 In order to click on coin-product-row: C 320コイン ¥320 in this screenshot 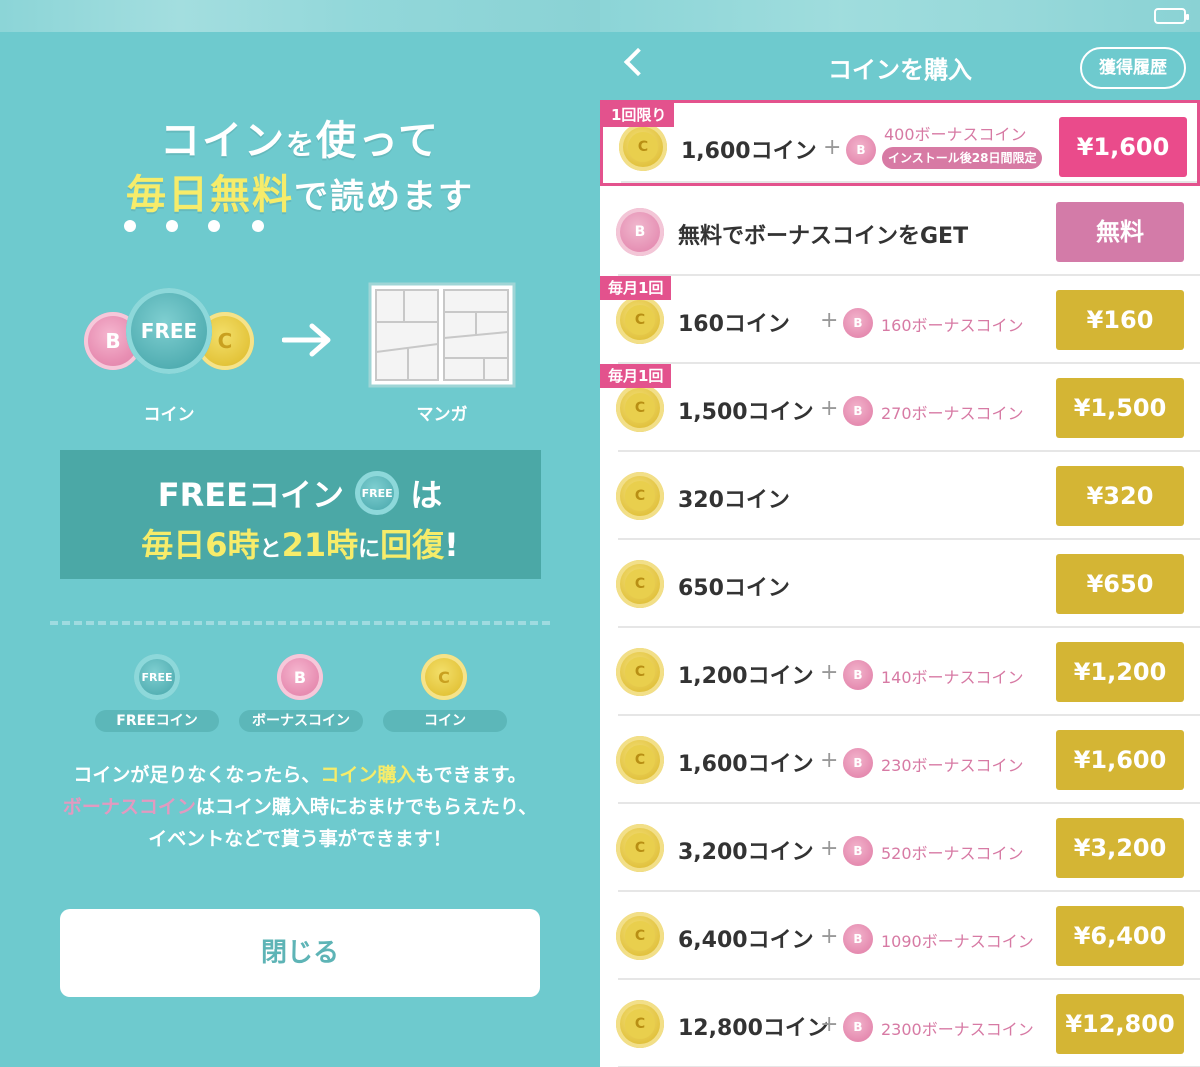, I will do `click(900, 496)`.